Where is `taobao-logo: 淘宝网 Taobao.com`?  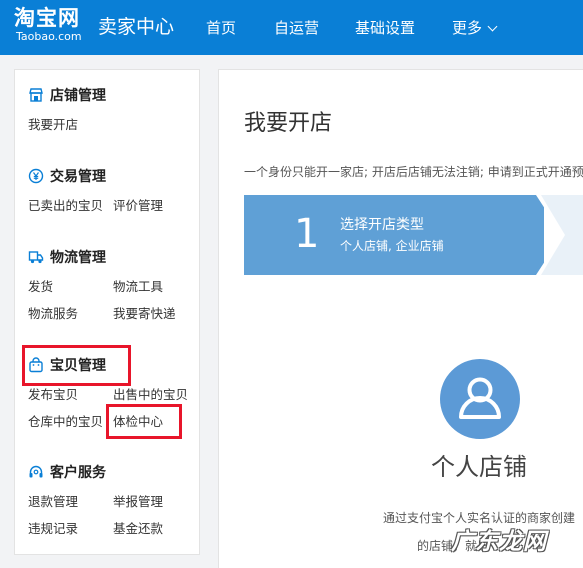
taobao-logo: 淘宝网 Taobao.com is located at coordinates (48, 24).